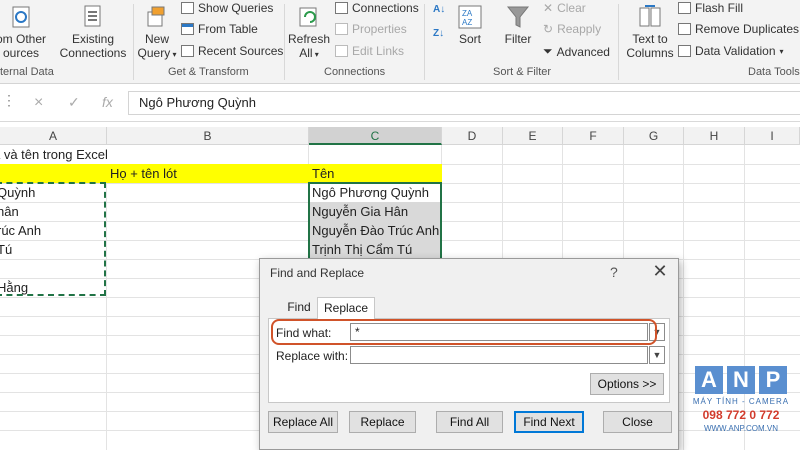 The width and height of the screenshot is (800, 450). I want to click on help-icon: ?, so click(614, 272).